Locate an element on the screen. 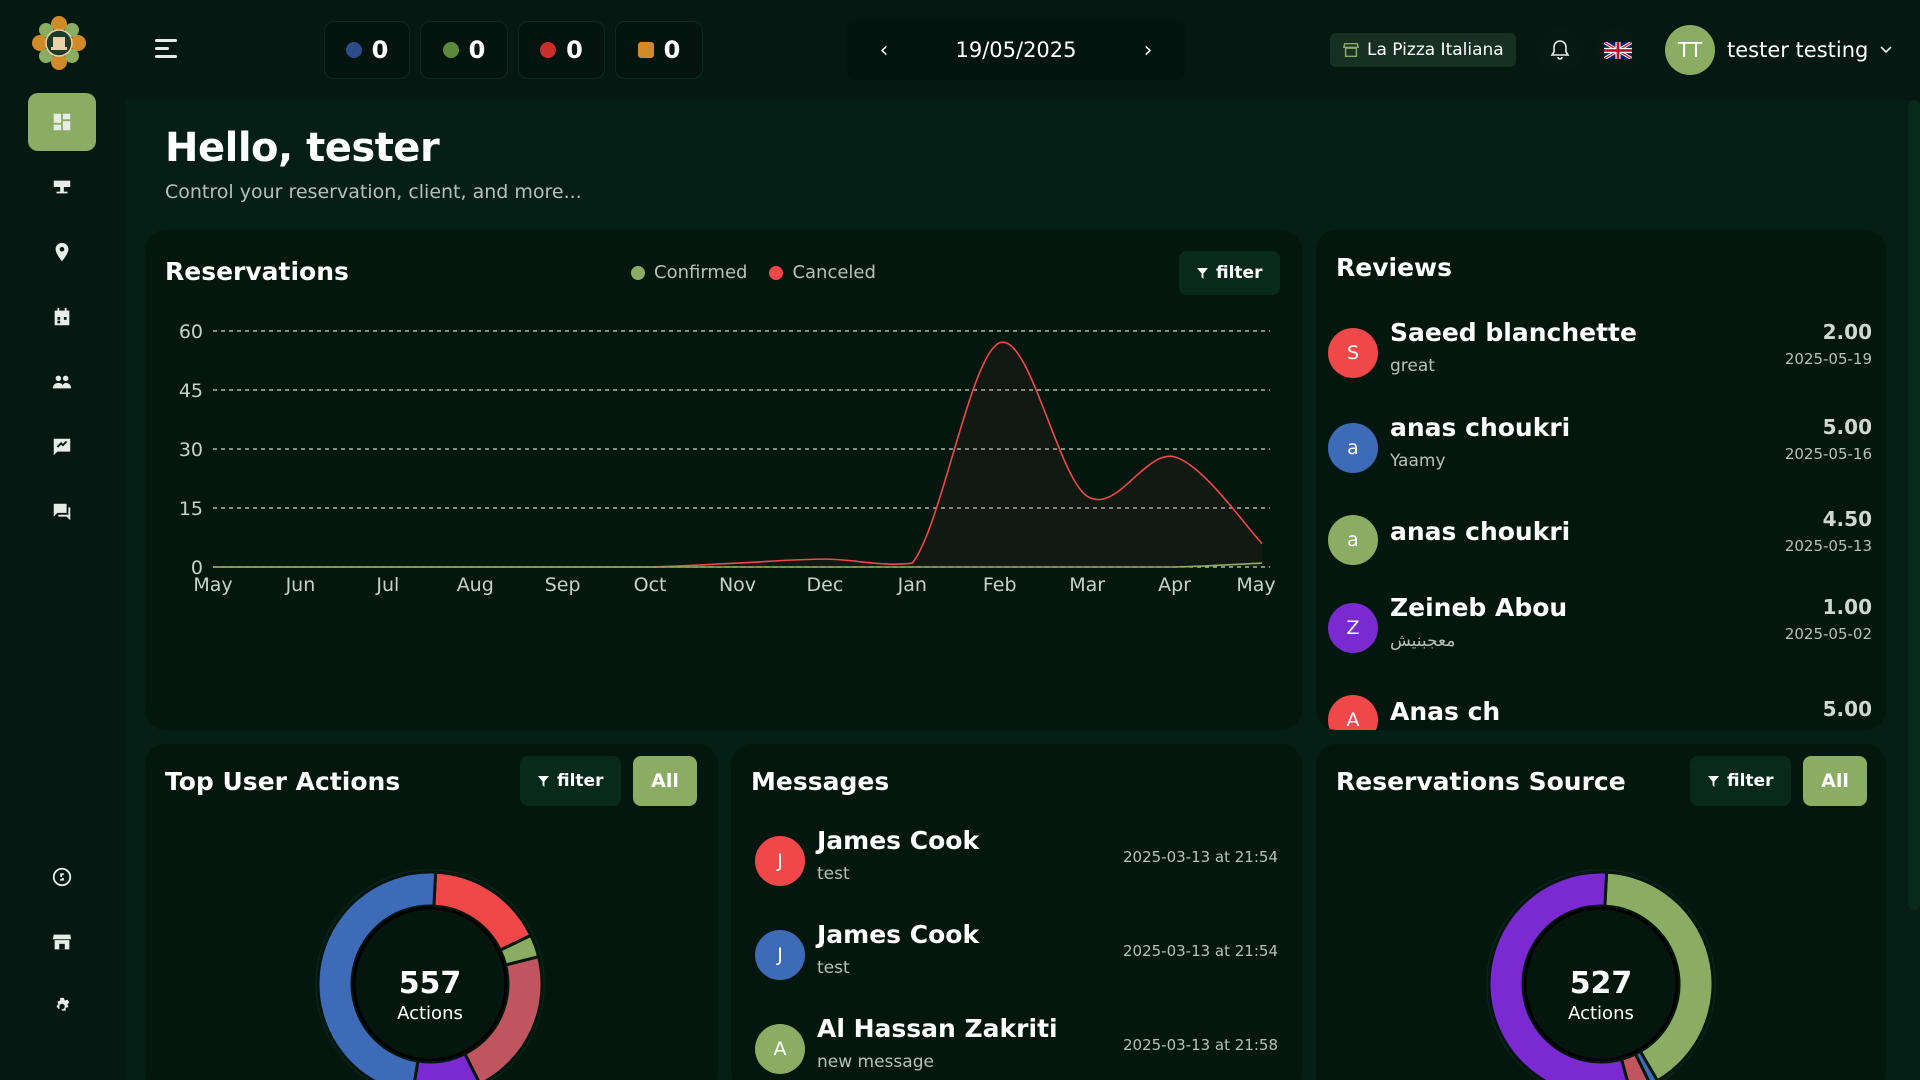 The image size is (1920, 1080). y-tick-label: 60 is located at coordinates (191, 332).